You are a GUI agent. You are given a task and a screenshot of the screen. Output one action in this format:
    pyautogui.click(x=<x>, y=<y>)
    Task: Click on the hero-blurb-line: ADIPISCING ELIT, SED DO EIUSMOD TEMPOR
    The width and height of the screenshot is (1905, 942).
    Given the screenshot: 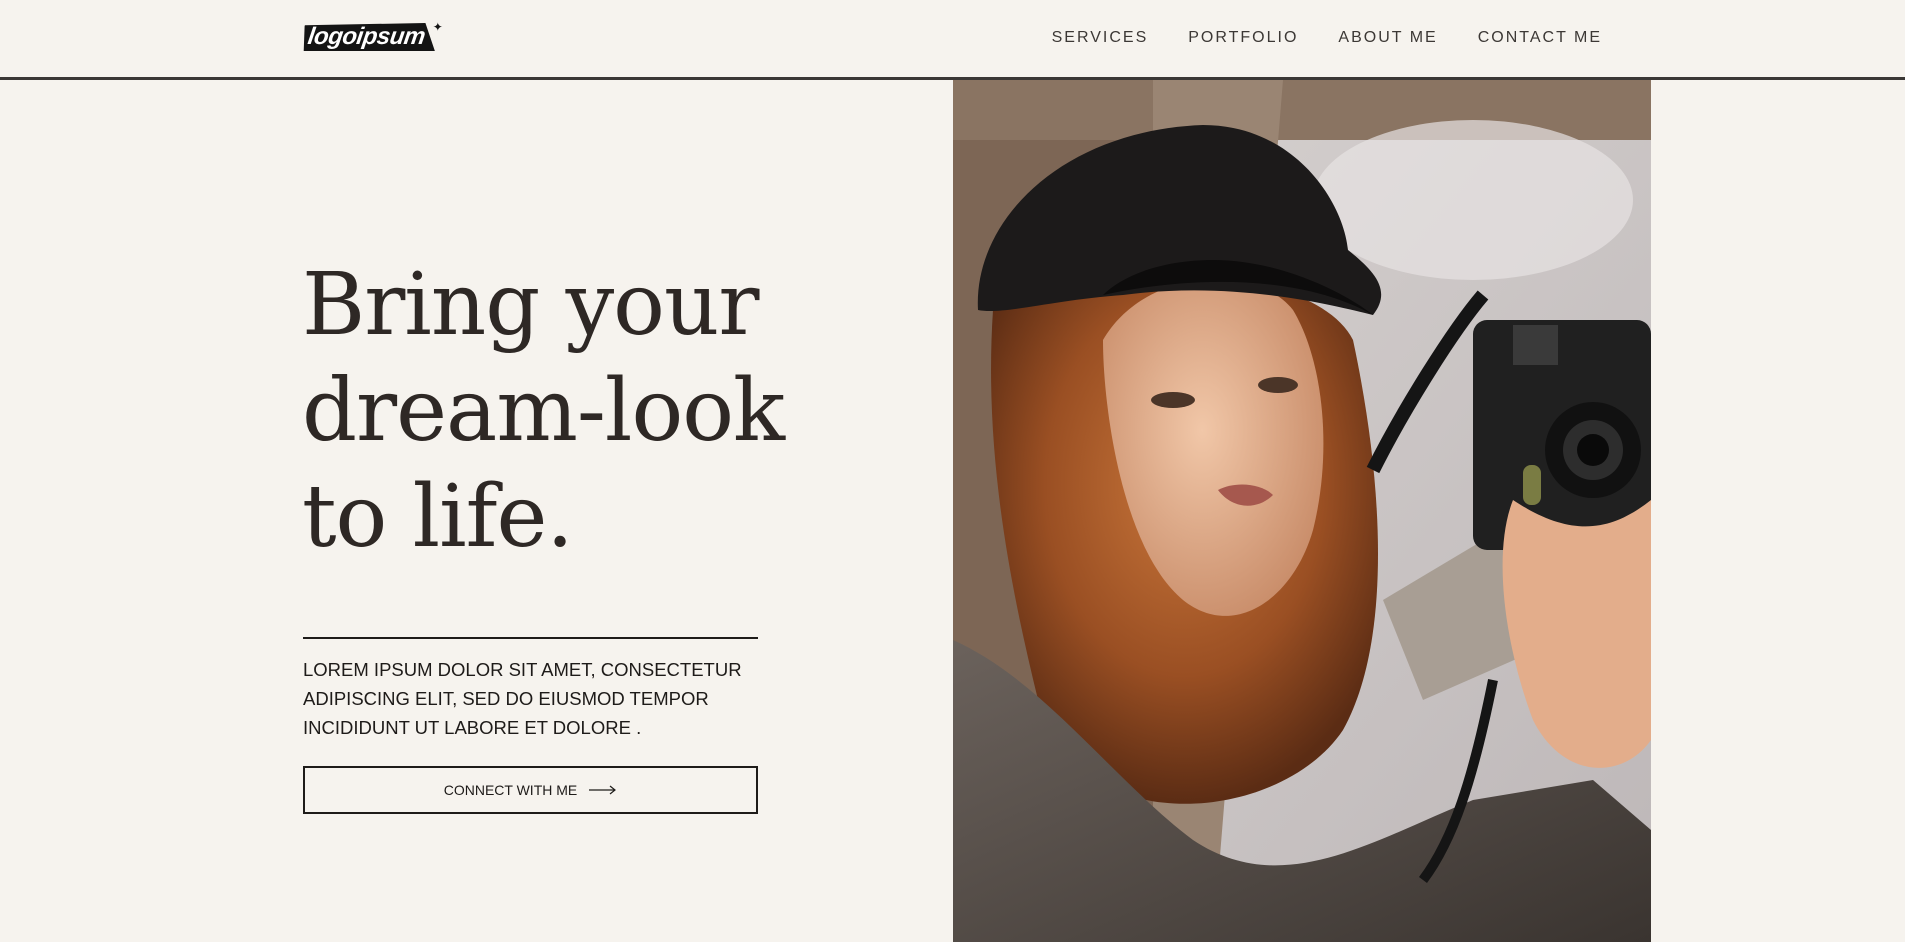 What is the action you would take?
    pyautogui.click(x=506, y=698)
    